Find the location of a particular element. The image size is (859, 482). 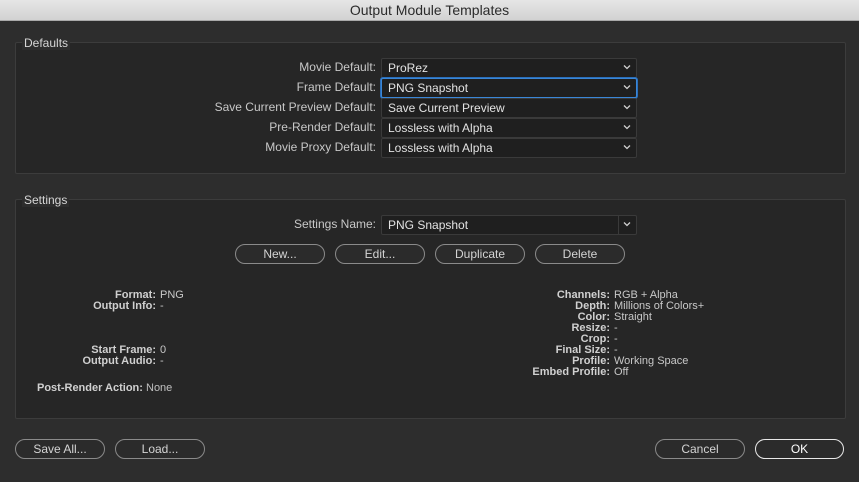

post-render-info: Post-Render Action: None is located at coordinates (104, 388).